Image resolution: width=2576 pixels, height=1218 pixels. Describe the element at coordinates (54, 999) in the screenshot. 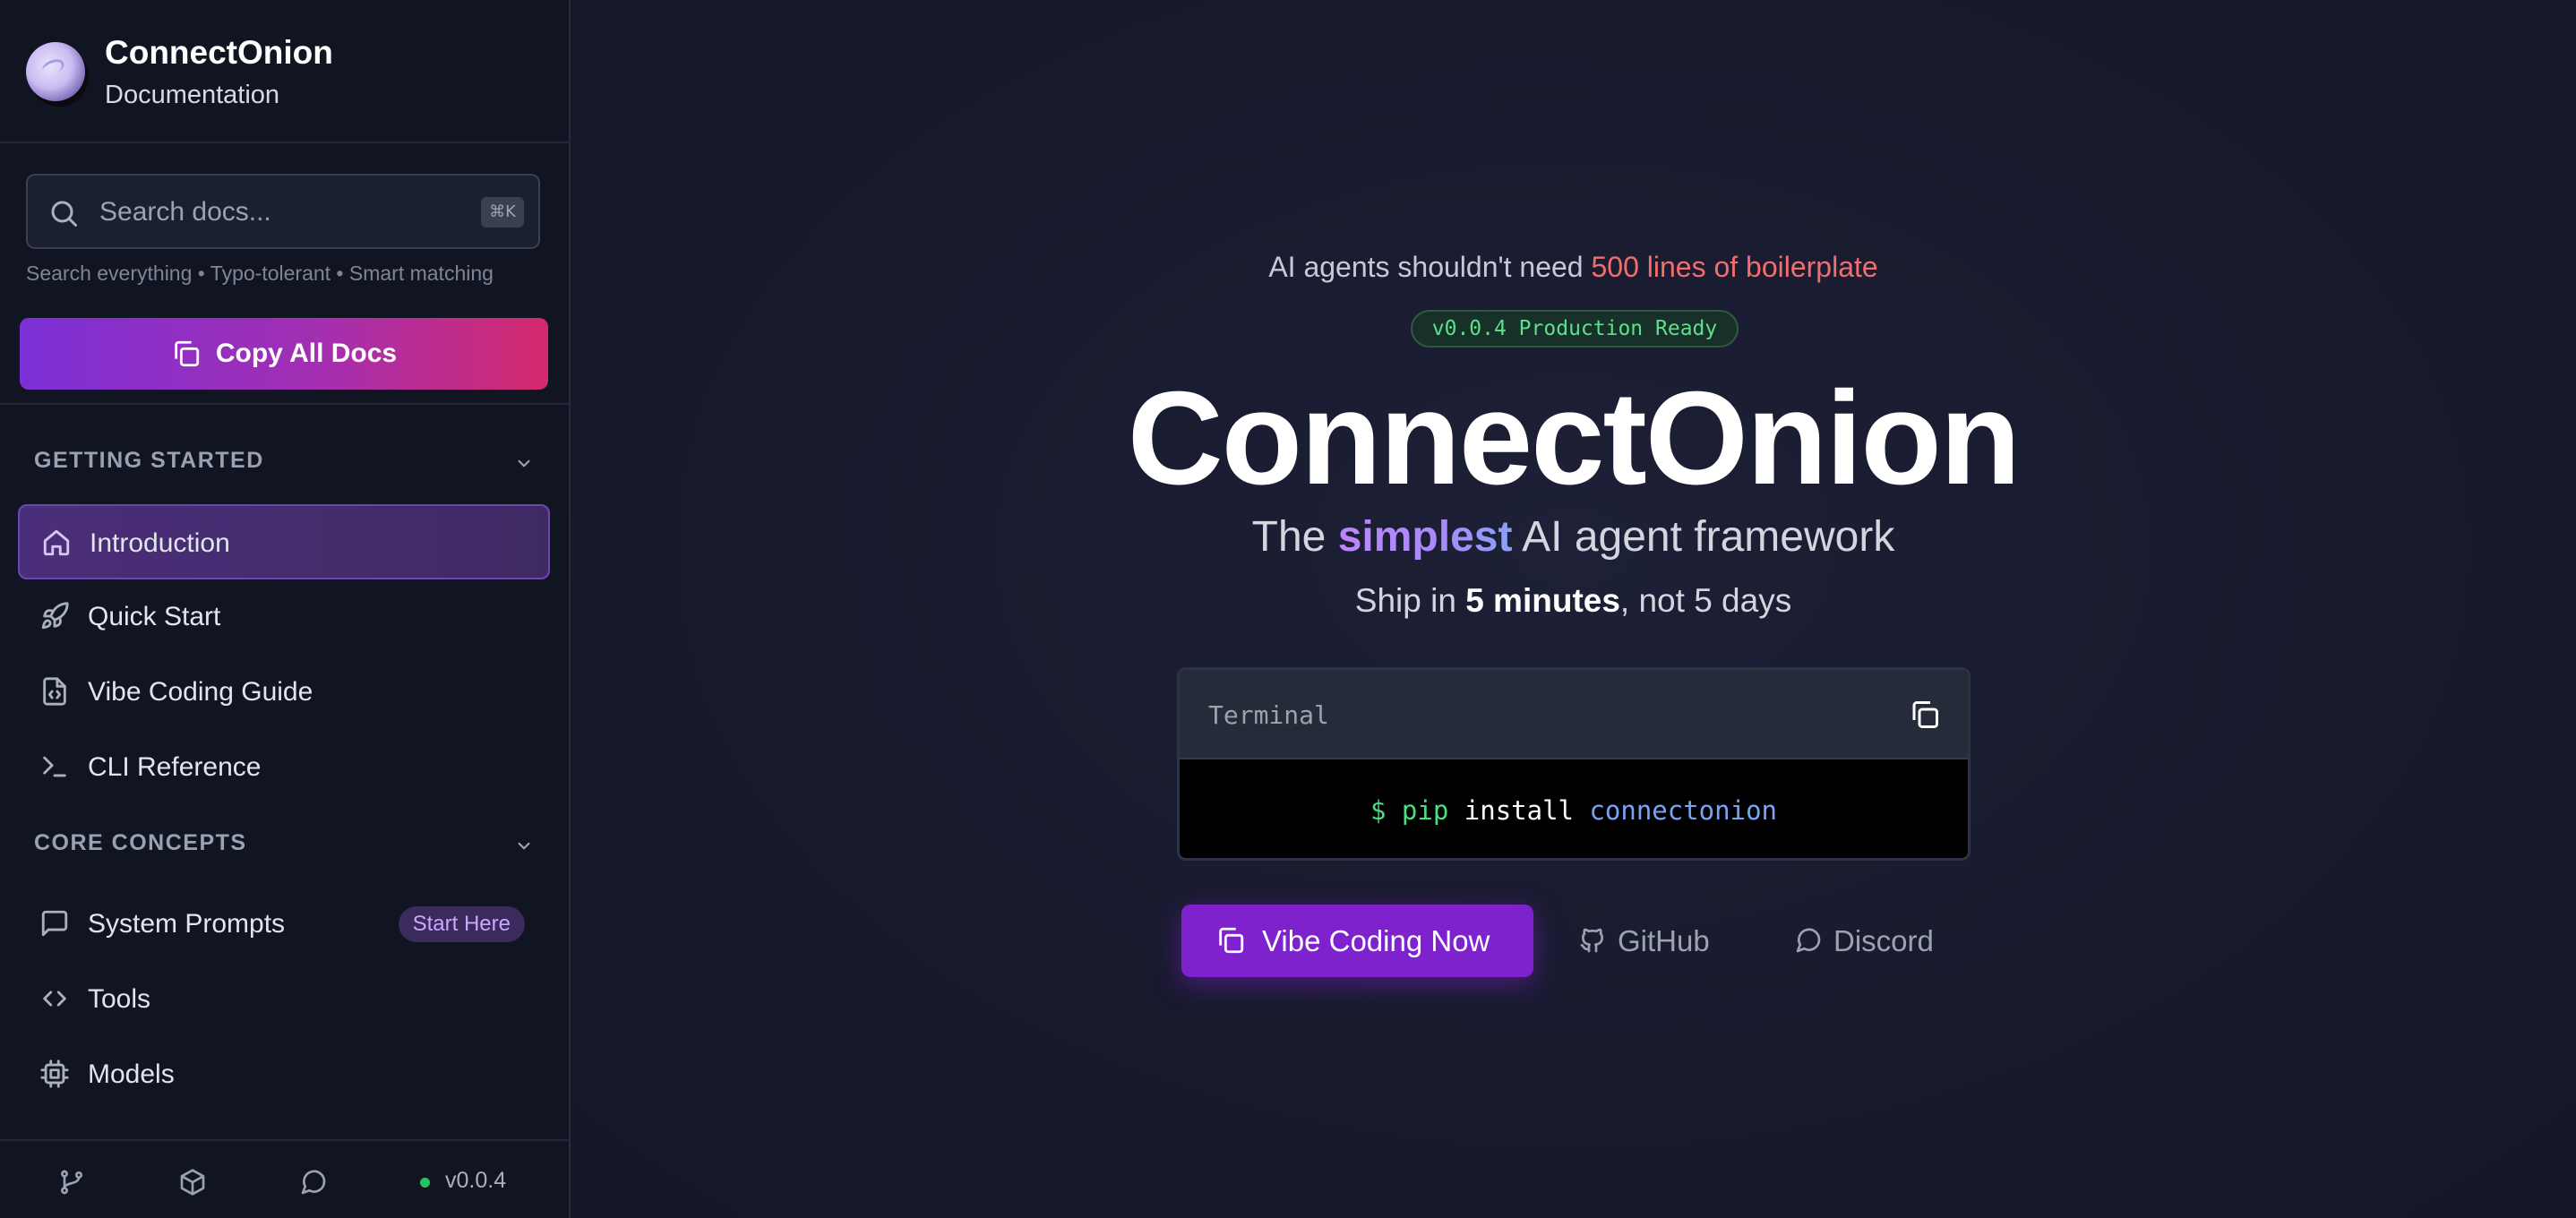

I see `code-icon` at that location.